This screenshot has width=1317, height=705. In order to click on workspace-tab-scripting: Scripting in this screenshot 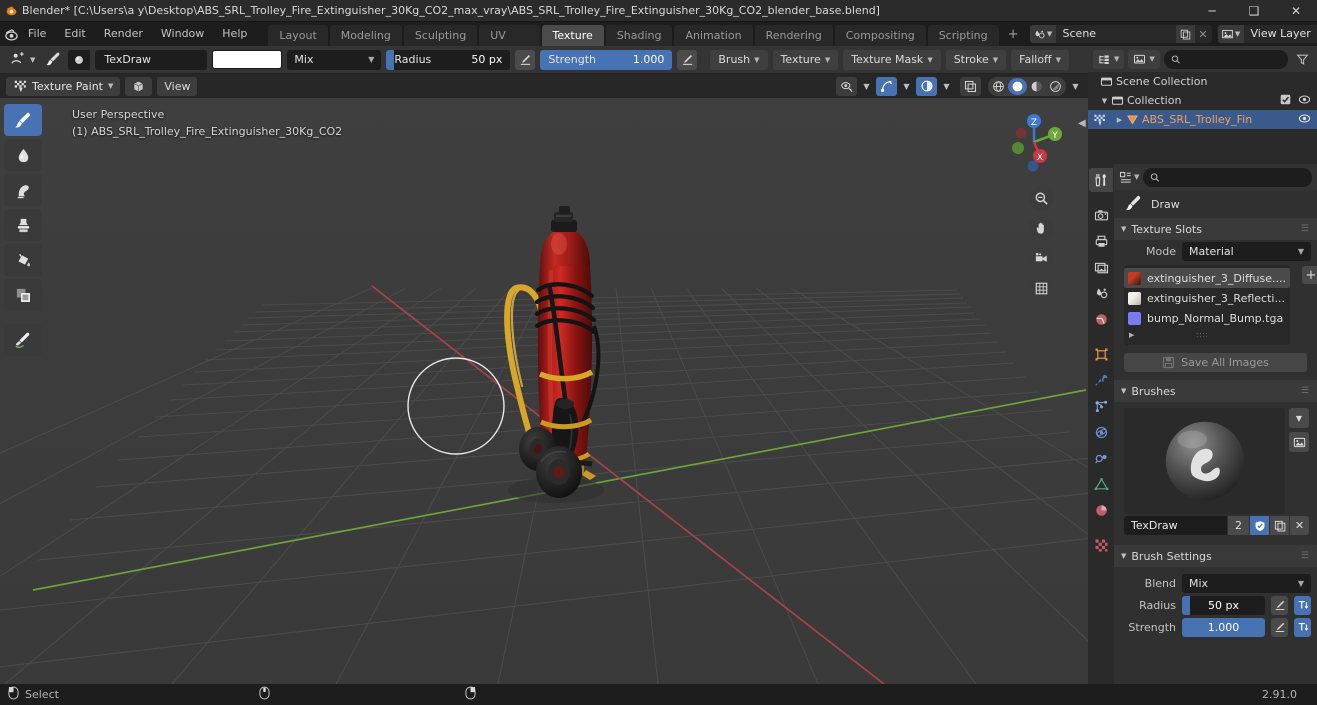, I will do `click(963, 35)`.